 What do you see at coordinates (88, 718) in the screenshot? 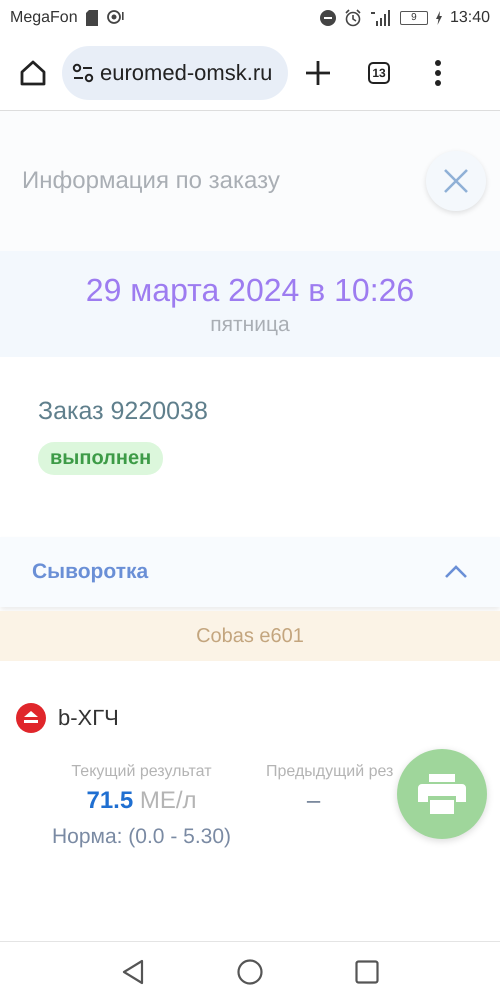
I see `test-name: b-ХГЧ` at bounding box center [88, 718].